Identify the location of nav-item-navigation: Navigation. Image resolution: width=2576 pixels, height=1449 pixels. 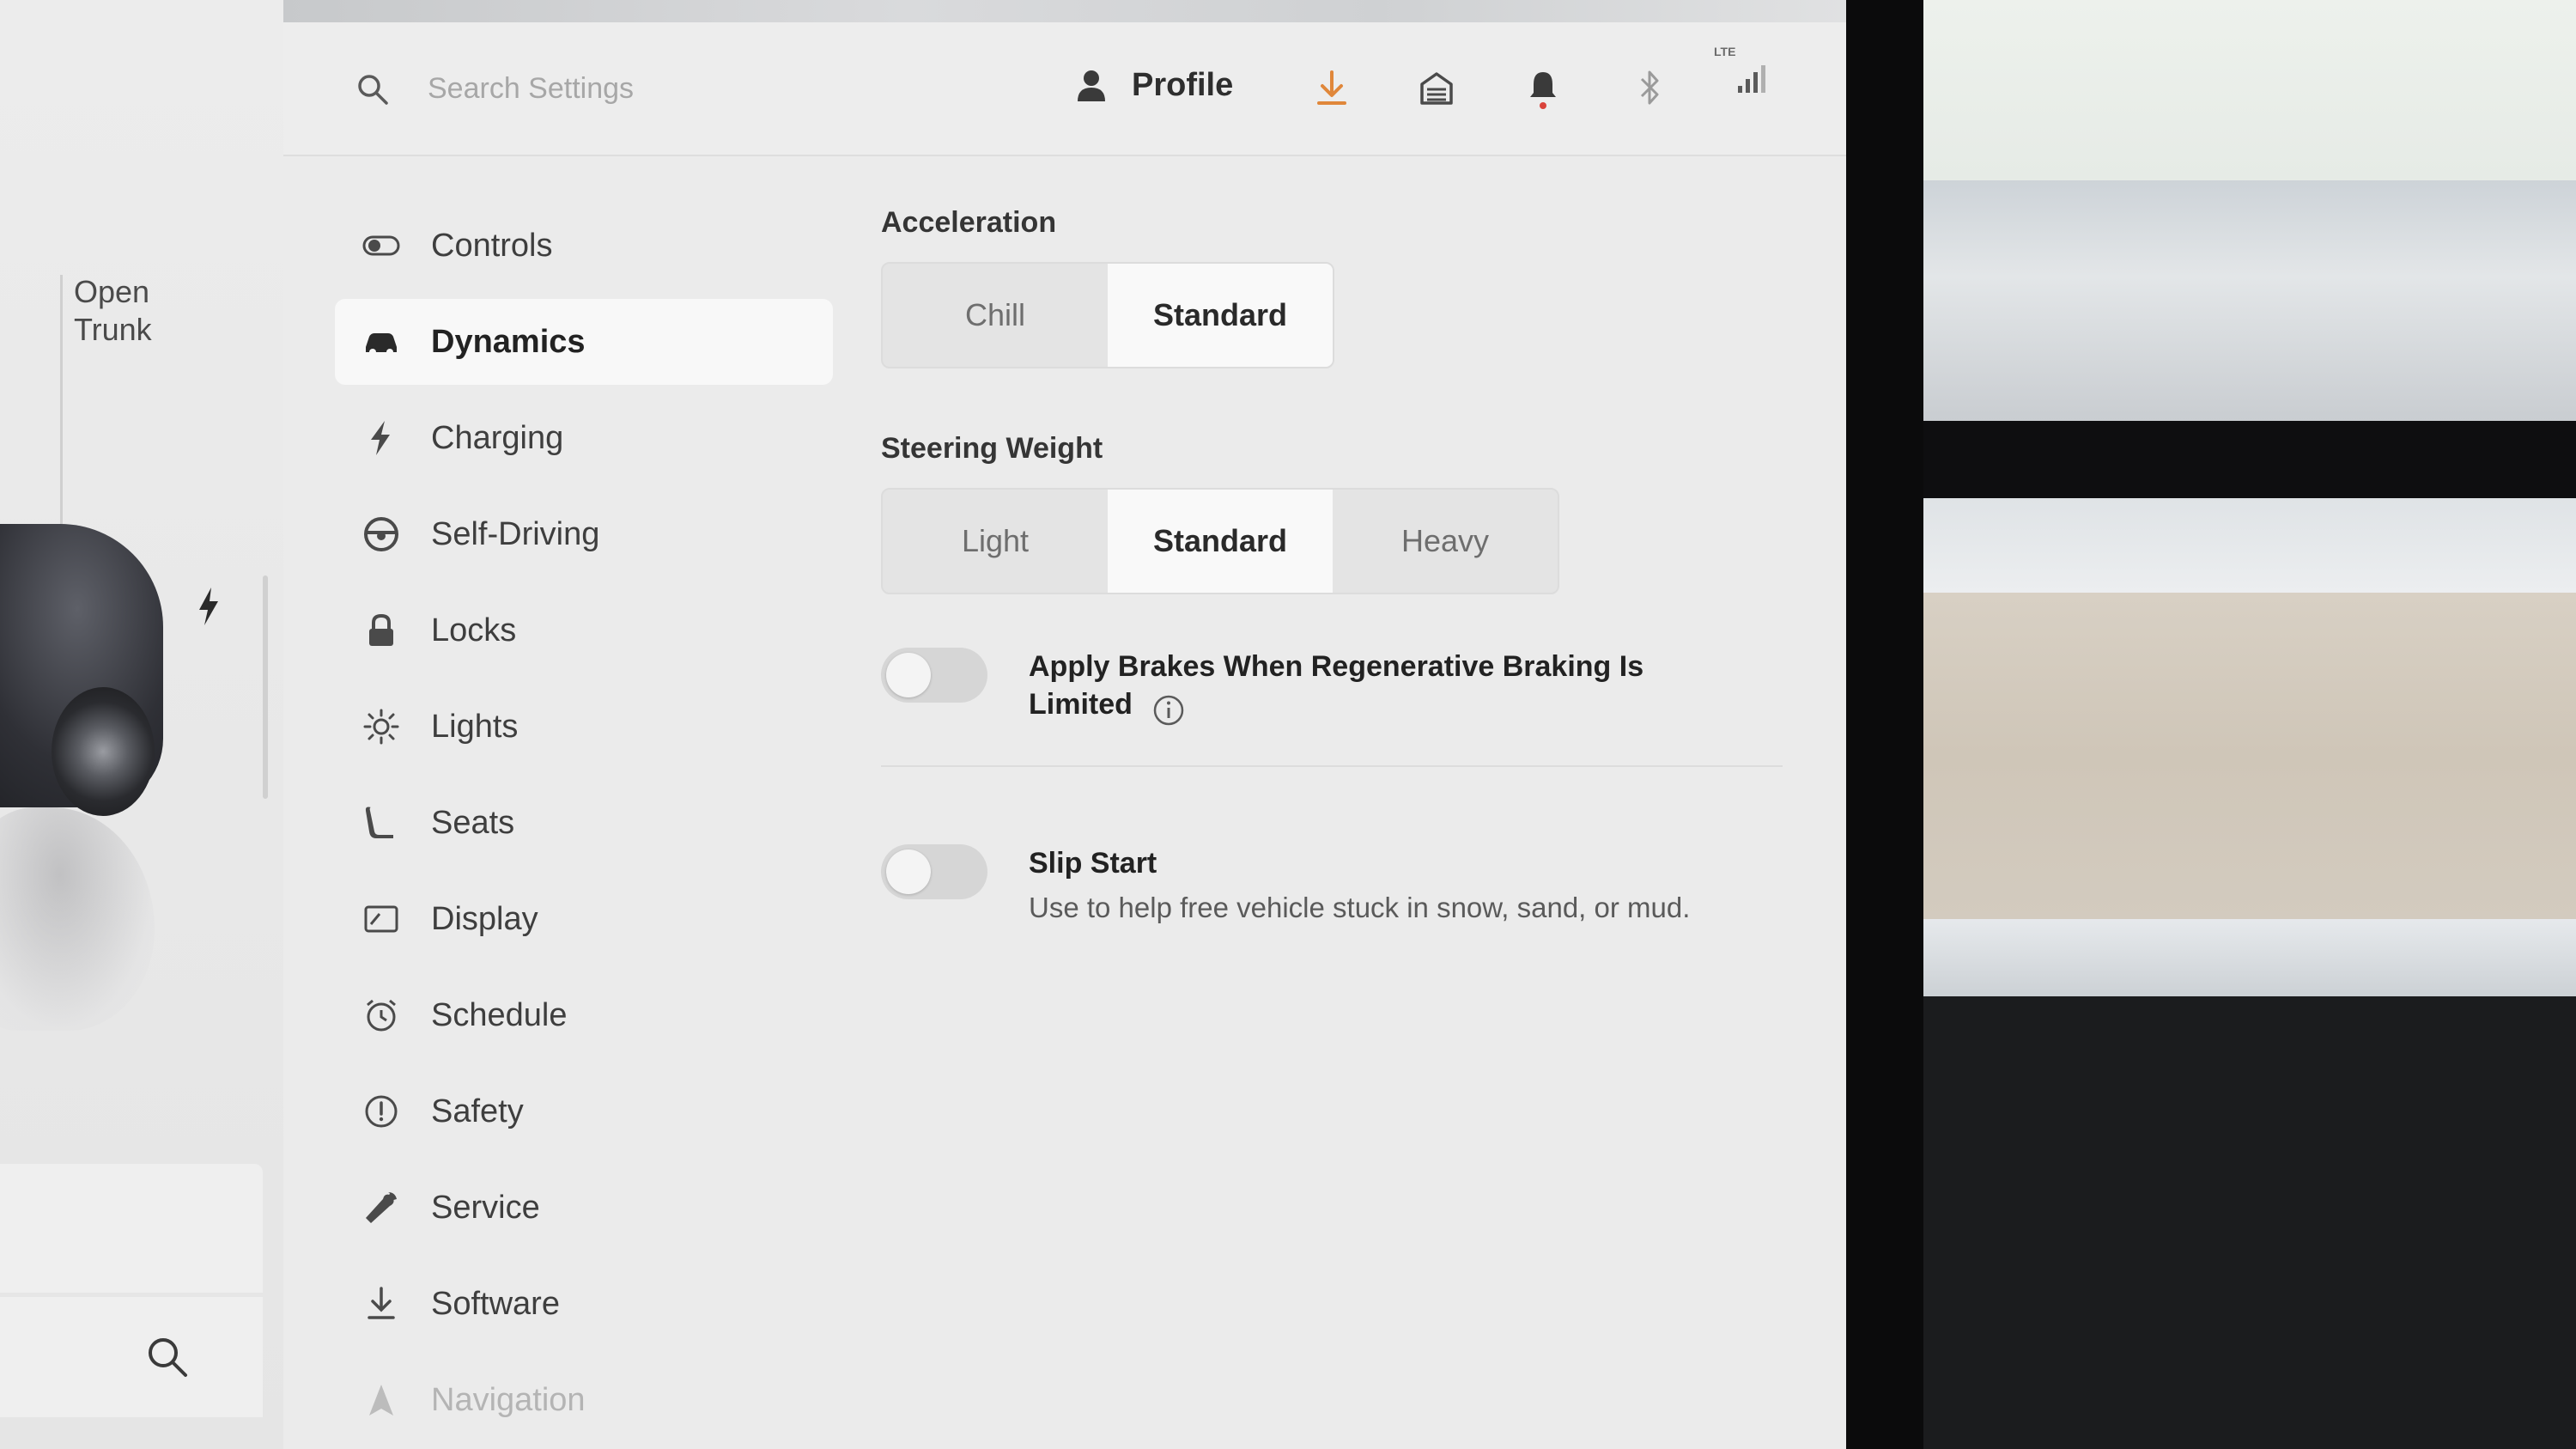
(584, 1400).